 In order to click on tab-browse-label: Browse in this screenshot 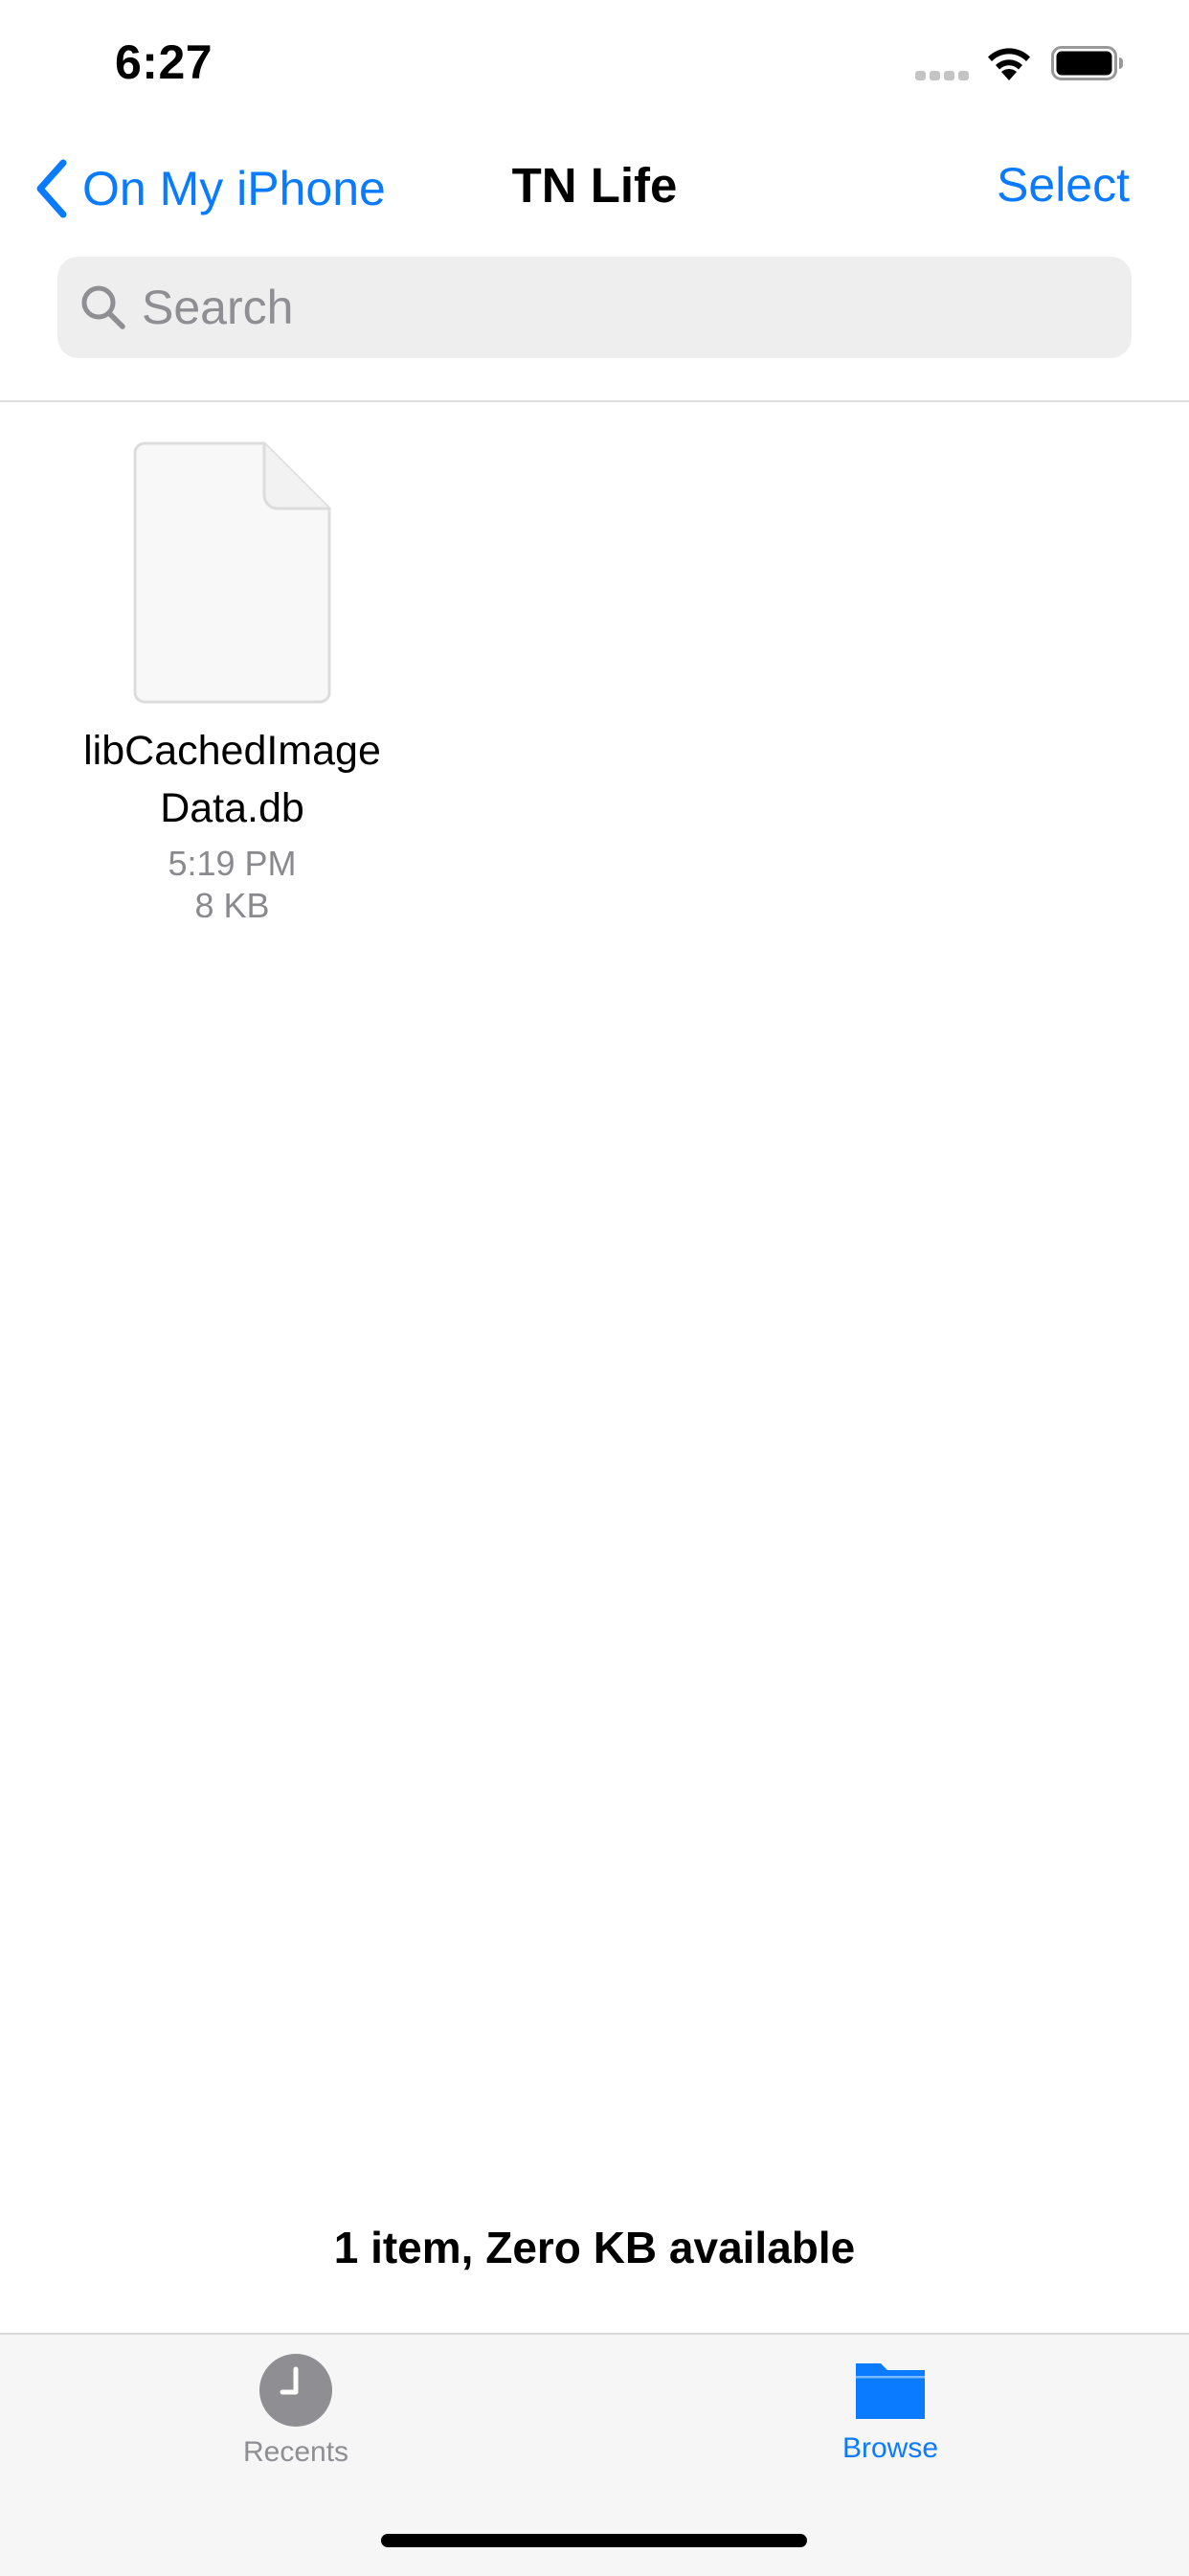, I will do `click(890, 2448)`.